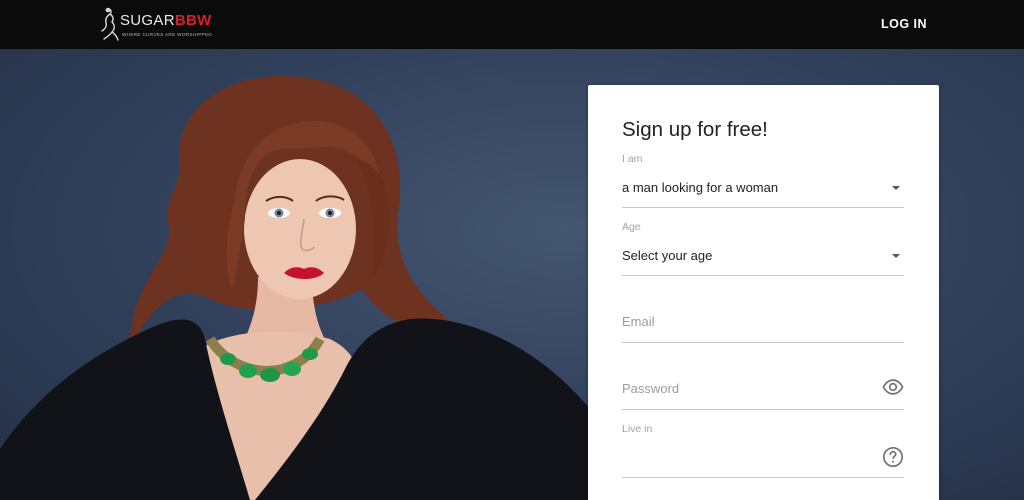 The image size is (1024, 500). Describe the element at coordinates (110, 24) in the screenshot. I see `silhouette-logo-icon` at that location.